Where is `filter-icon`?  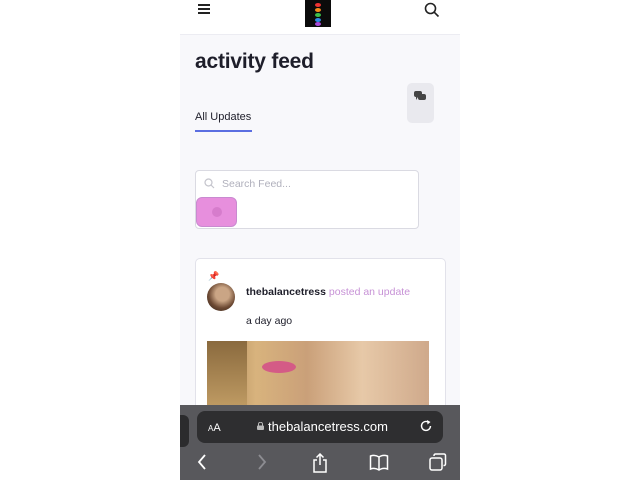 filter-icon is located at coordinates (217, 212).